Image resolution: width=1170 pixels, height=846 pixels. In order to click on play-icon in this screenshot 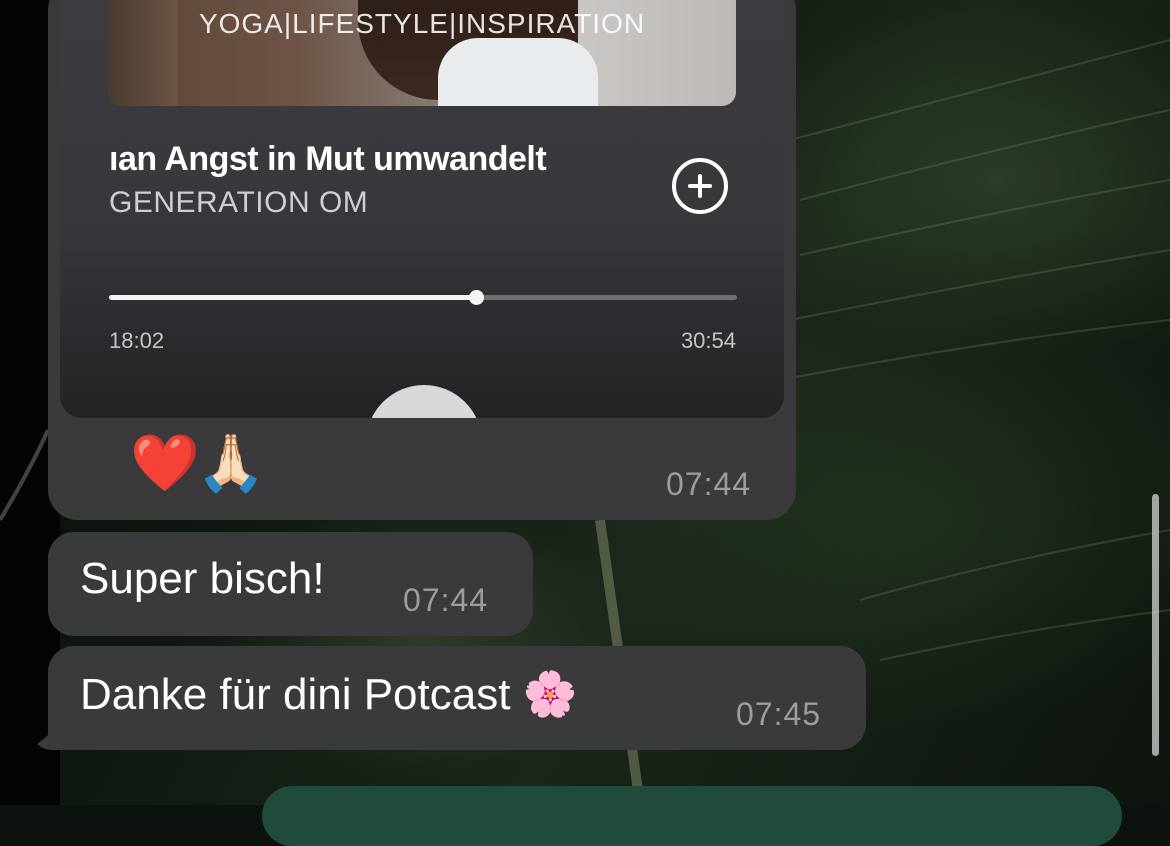, I will do `click(424, 401)`.